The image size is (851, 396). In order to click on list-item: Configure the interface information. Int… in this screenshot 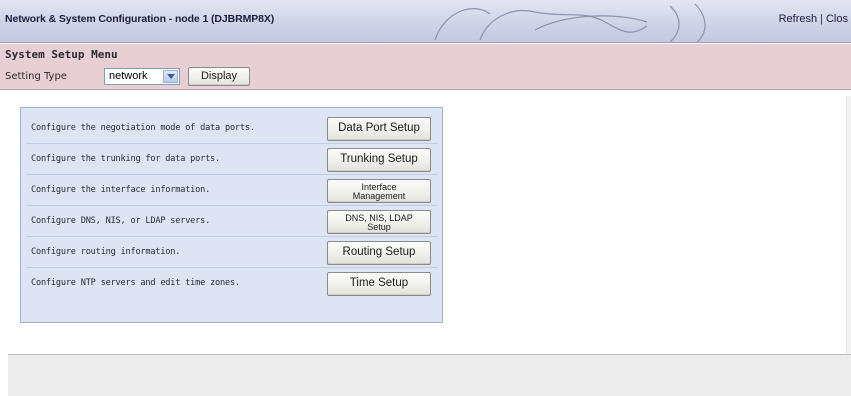, I will do `click(232, 191)`.